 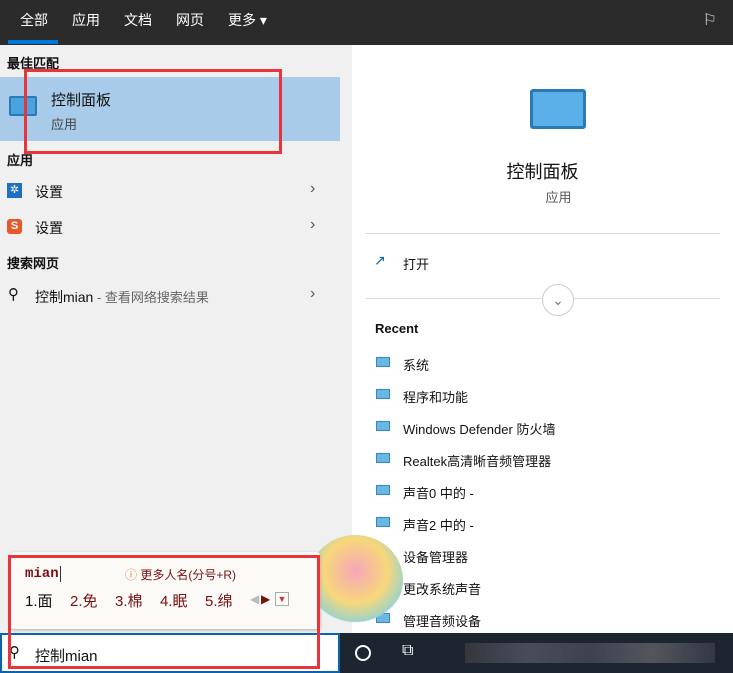 I want to click on recent-item: 声音2 中的 -, so click(x=438, y=524).